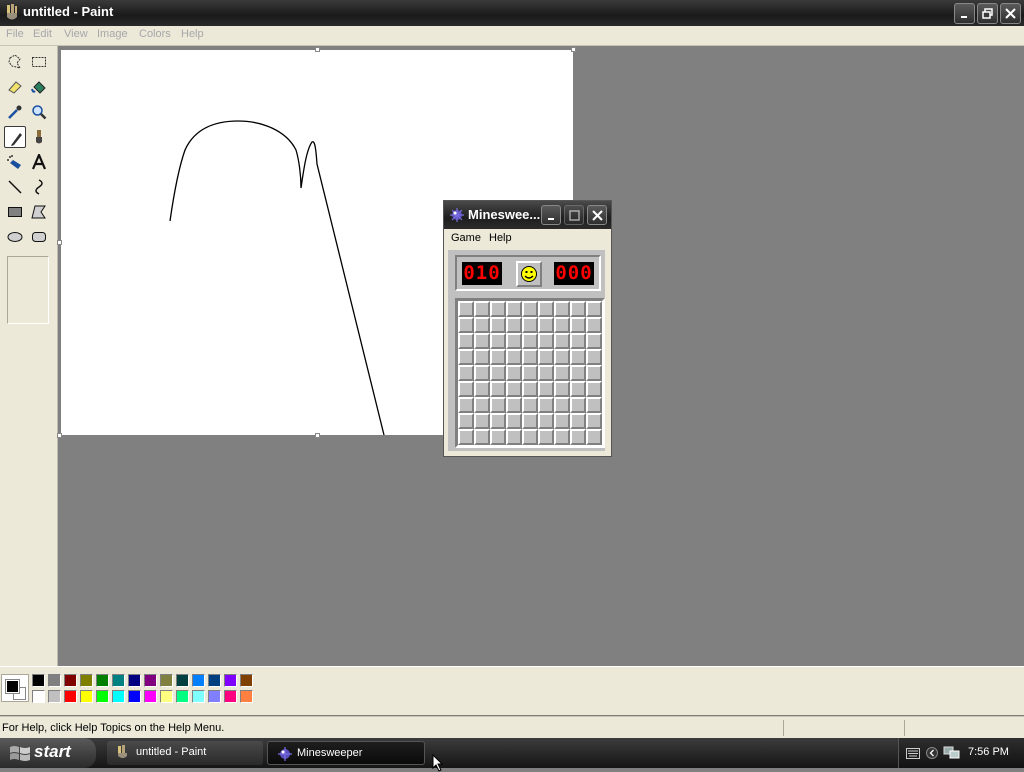 The height and width of the screenshot is (772, 1024). Describe the element at coordinates (185, 753) in the screenshot. I see `taskbar-item-paint: untitled - Paint` at that location.